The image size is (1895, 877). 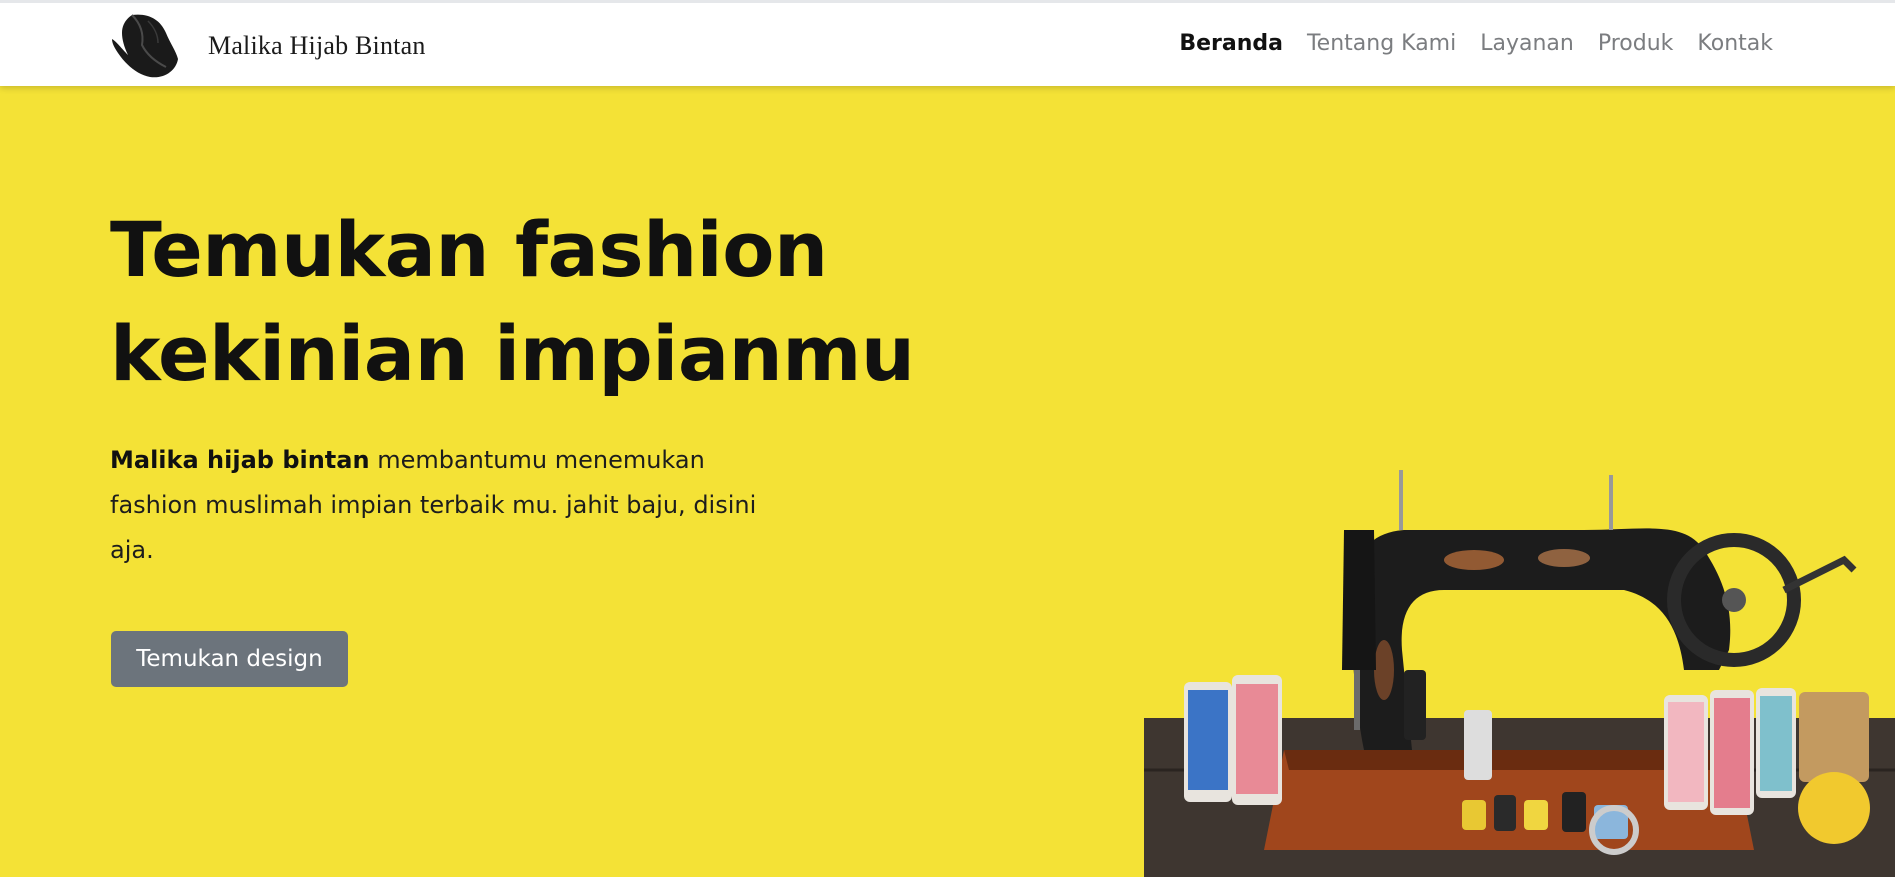 I want to click on hero-description-brand: Malika hijab bintan, so click(x=240, y=460).